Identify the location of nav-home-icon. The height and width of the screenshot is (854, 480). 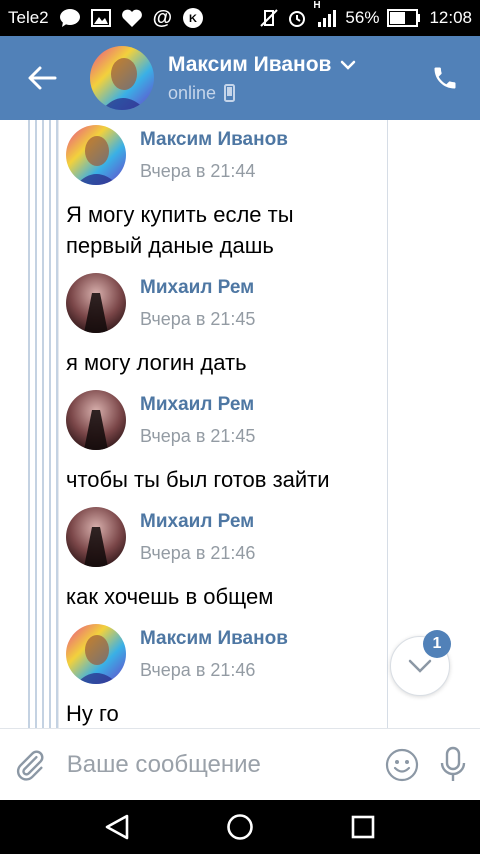
(240, 827).